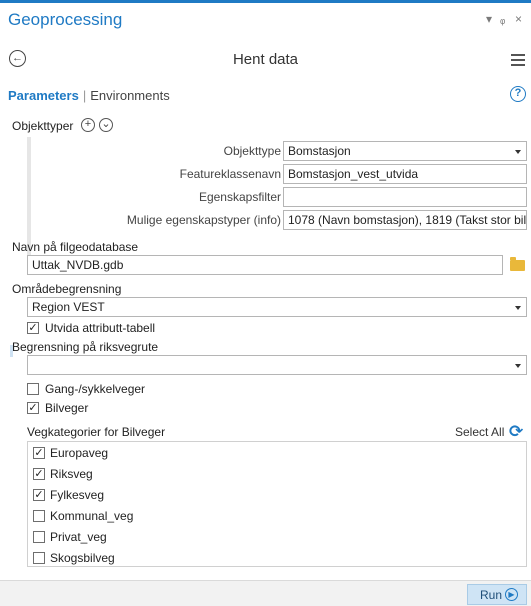  Describe the element at coordinates (518, 61) in the screenshot. I see `hamburger-menu-icon` at that location.